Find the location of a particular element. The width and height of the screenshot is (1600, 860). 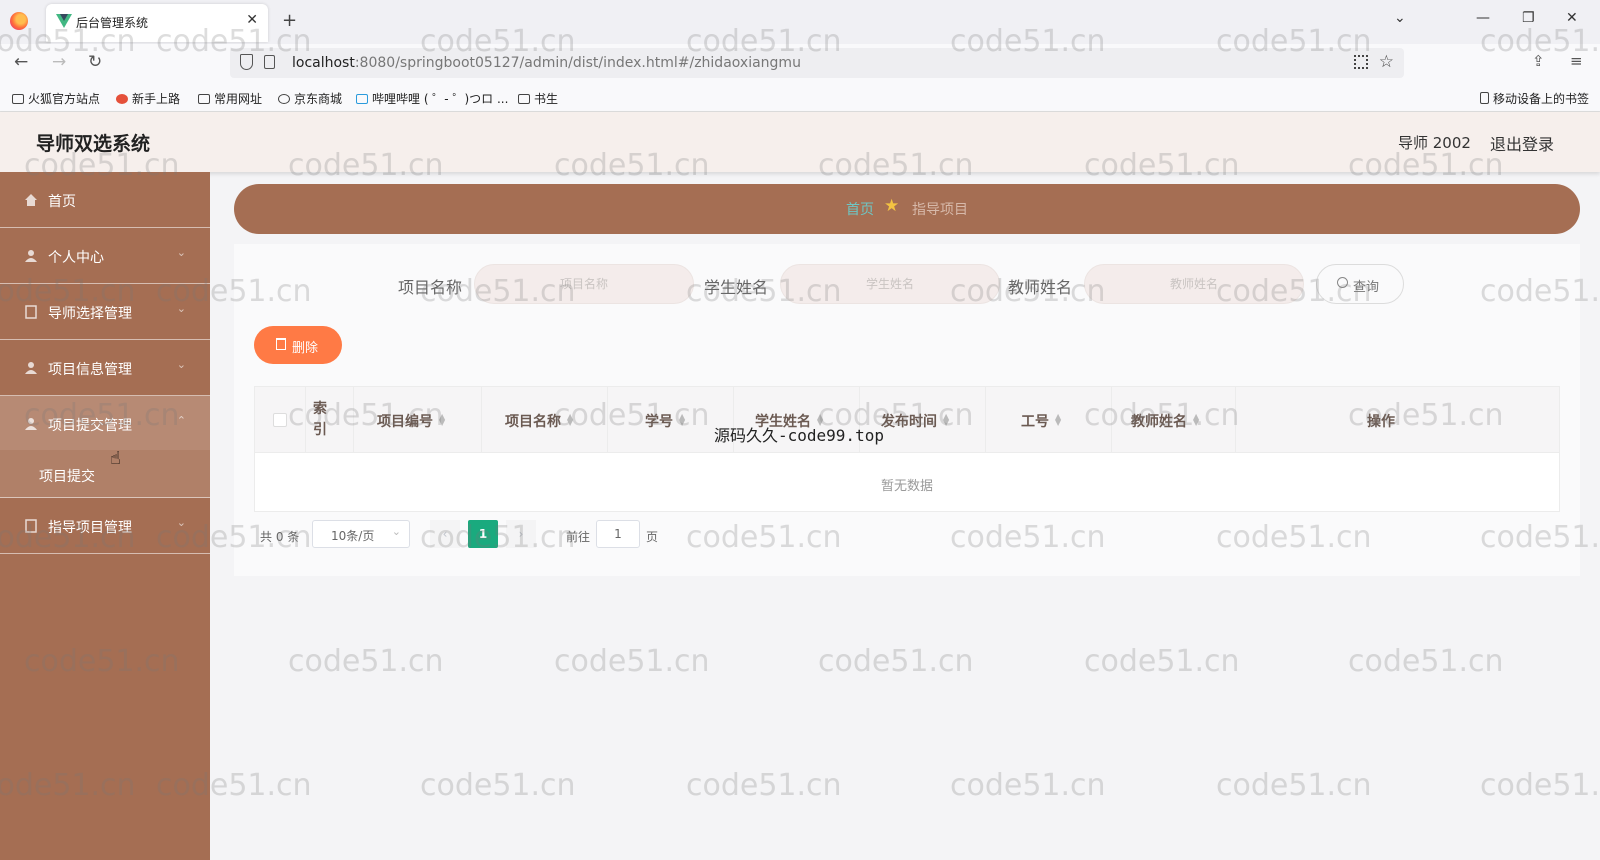

page-unit-label: 页 is located at coordinates (652, 537).